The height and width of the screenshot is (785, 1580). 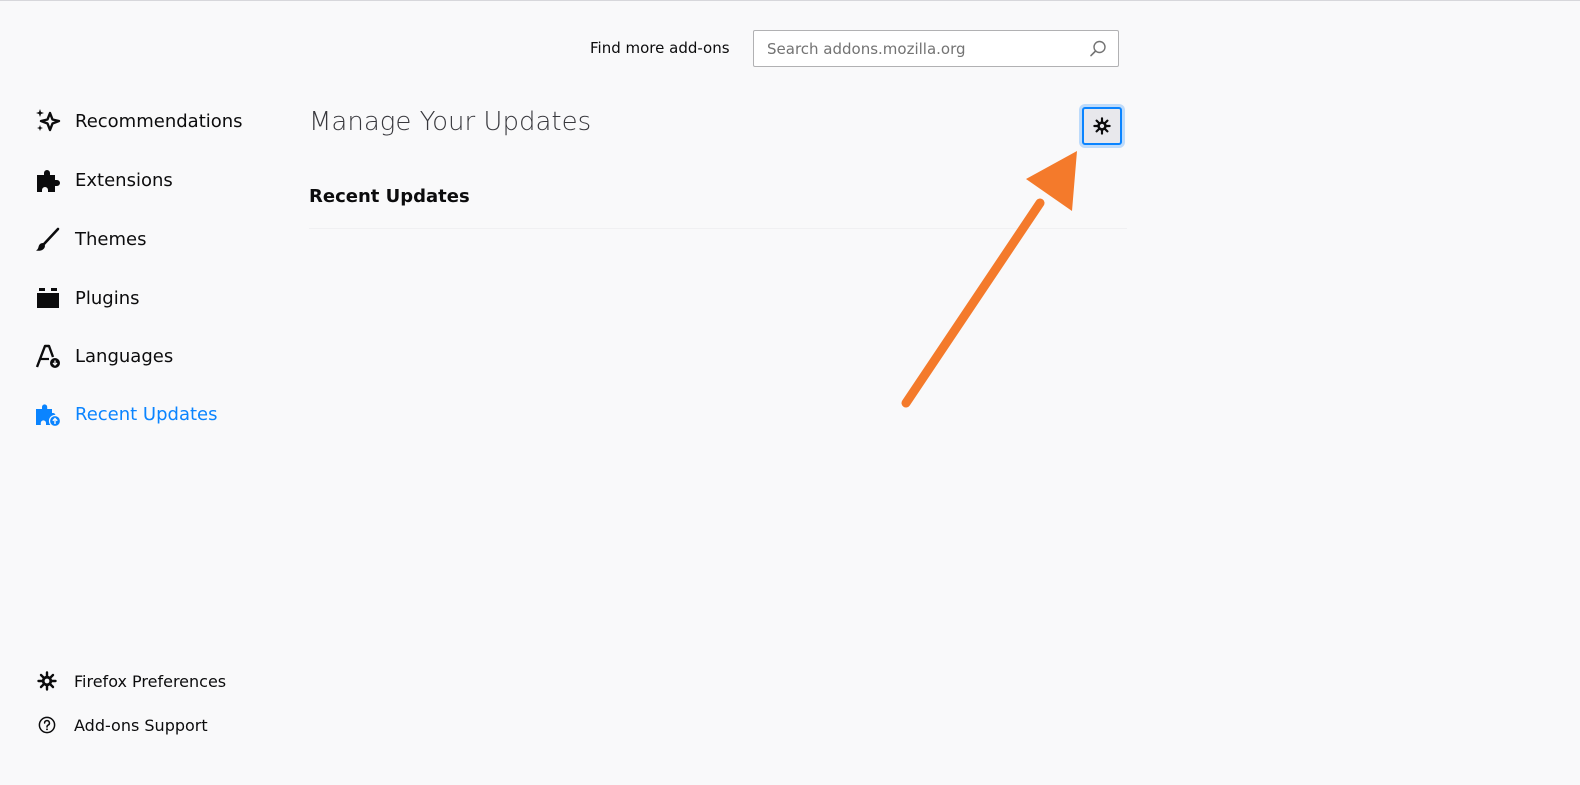 I want to click on sidebar-item-plugins: Plugins, so click(x=86, y=298).